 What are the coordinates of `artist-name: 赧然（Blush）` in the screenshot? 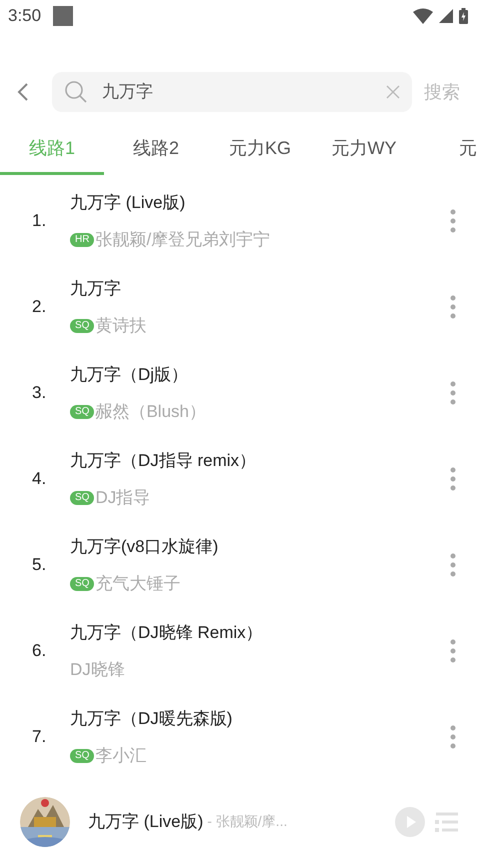 It's located at (150, 412).